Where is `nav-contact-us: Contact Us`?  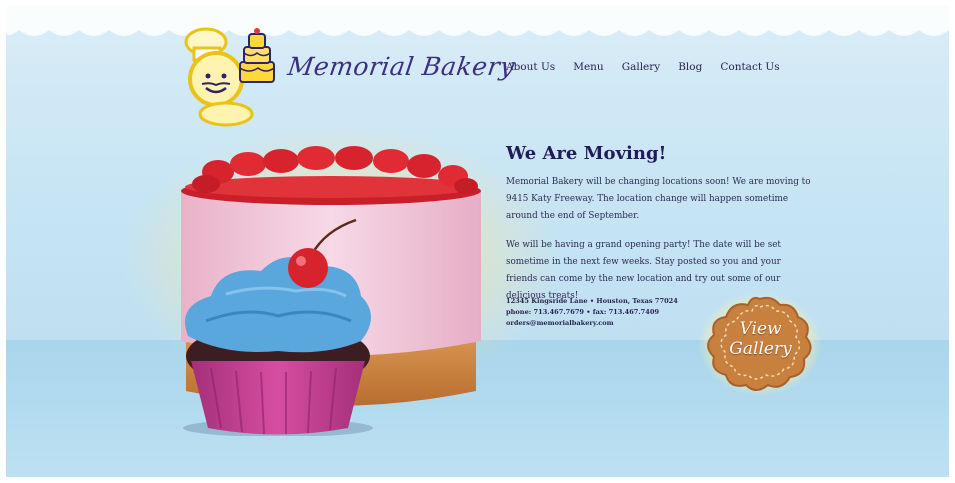 nav-contact-us: Contact Us is located at coordinates (749, 67).